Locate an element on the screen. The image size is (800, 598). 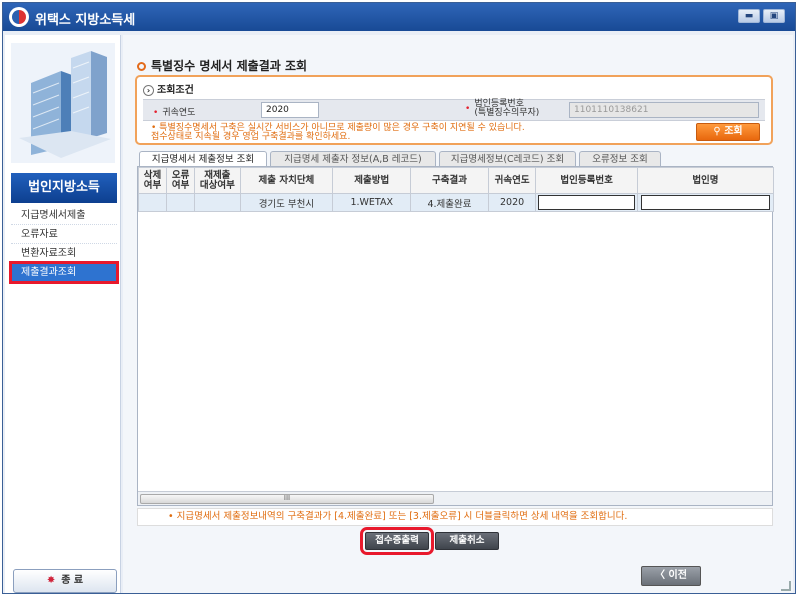
page-title-text: 특별징수 명세서 제출결과 조회 is located at coordinates (229, 66).